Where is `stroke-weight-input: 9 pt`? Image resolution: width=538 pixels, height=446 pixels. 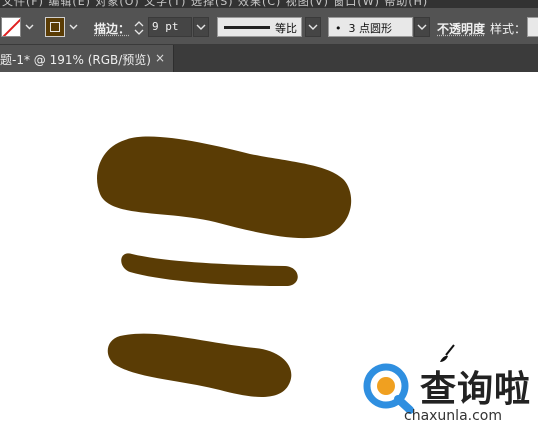 stroke-weight-input: 9 pt is located at coordinates (170, 27).